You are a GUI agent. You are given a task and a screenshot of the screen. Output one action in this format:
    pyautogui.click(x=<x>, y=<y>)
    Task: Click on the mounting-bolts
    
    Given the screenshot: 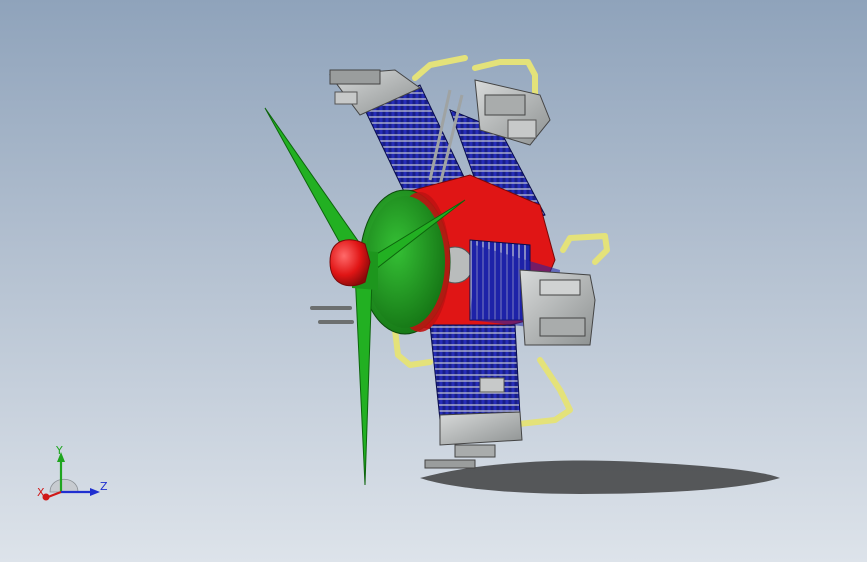 What is the action you would take?
    pyautogui.click(x=332, y=315)
    